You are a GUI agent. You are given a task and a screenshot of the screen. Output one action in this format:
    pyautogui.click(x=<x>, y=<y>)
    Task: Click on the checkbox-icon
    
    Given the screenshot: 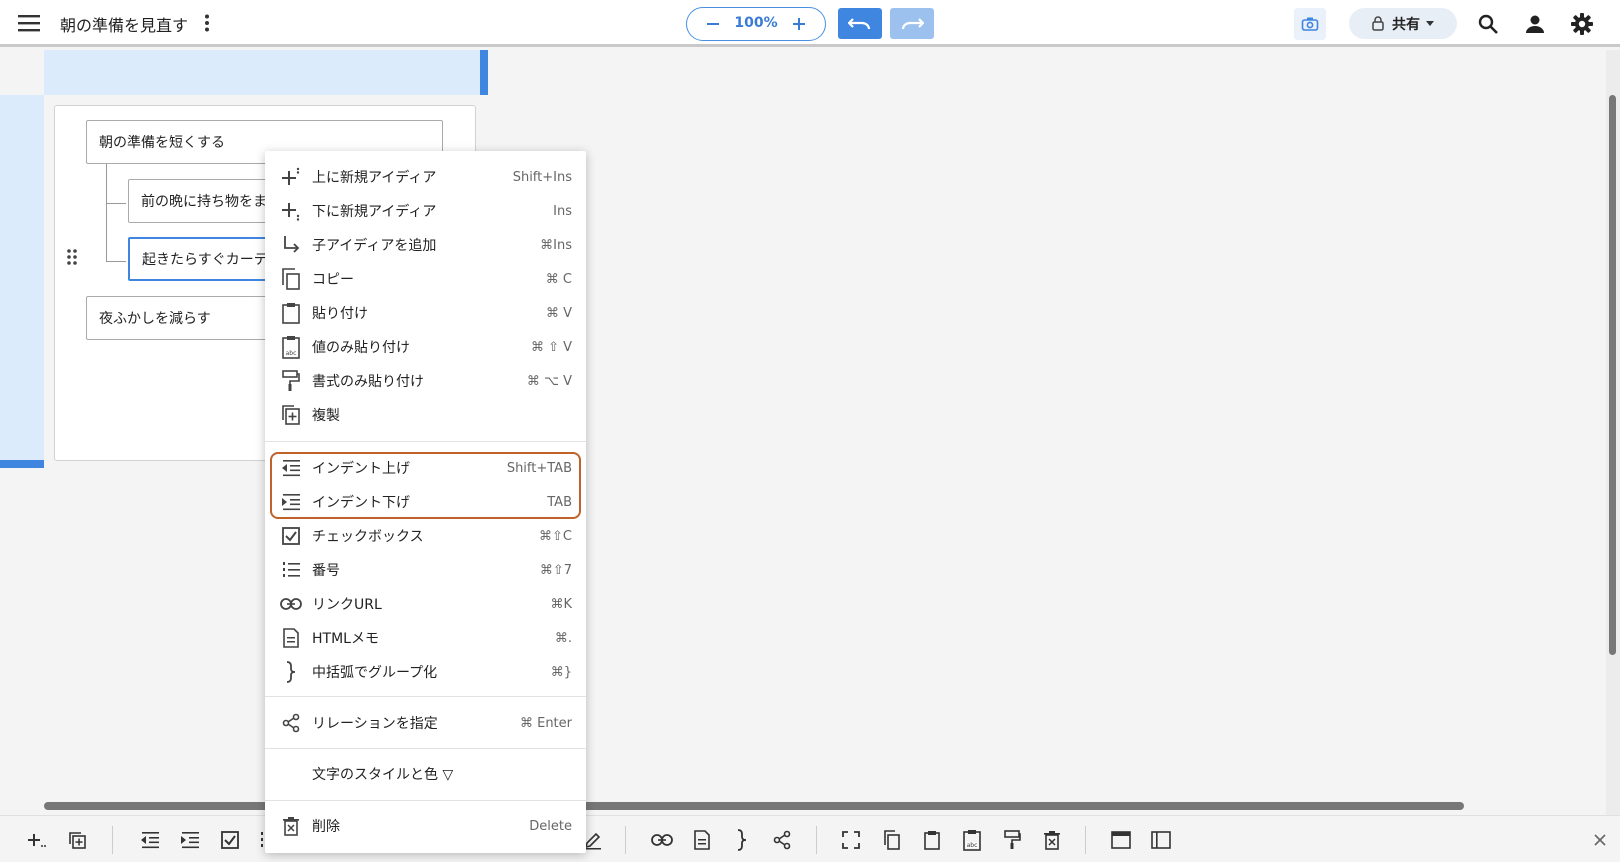 What is the action you would take?
    pyautogui.click(x=291, y=536)
    